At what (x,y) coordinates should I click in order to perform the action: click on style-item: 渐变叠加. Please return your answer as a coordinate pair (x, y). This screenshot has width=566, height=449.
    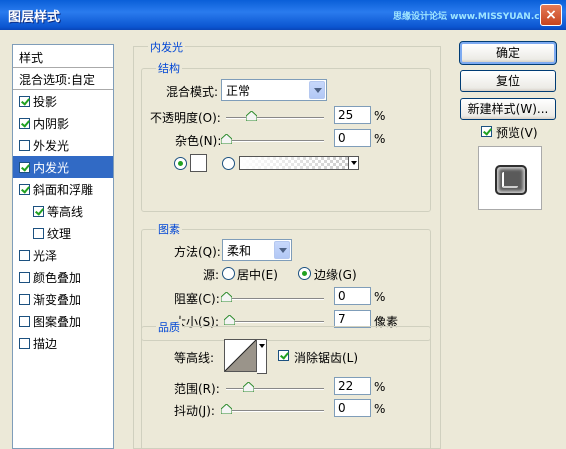
    Looking at the image, I should click on (63, 299).